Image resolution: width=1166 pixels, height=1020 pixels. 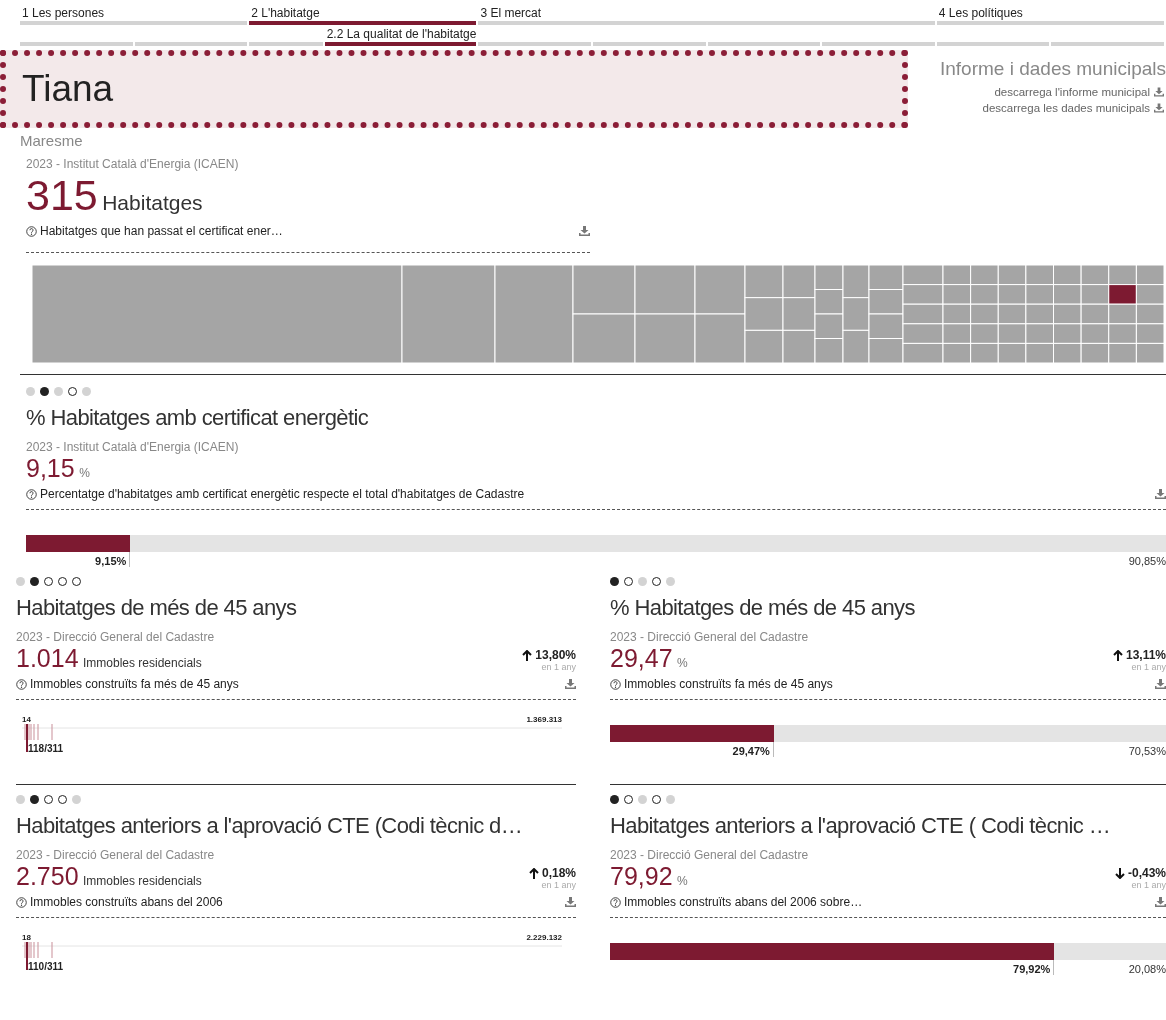 What do you see at coordinates (46, 748) in the screenshot?
I see `rank-label: 118/311` at bounding box center [46, 748].